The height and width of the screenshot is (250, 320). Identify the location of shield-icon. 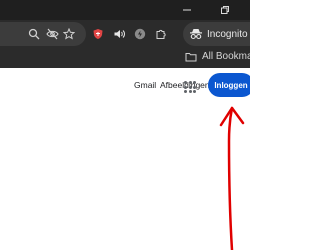
(98, 34).